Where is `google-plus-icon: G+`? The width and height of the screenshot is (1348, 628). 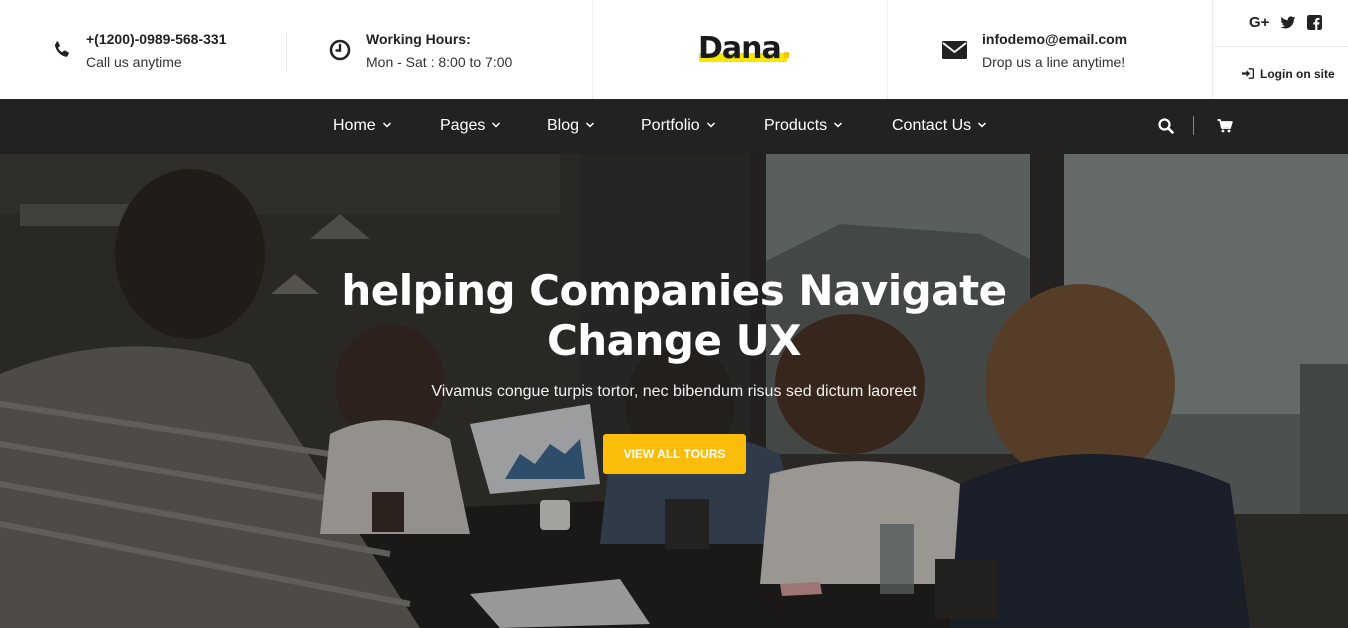 google-plus-icon: G+ is located at coordinates (1259, 22).